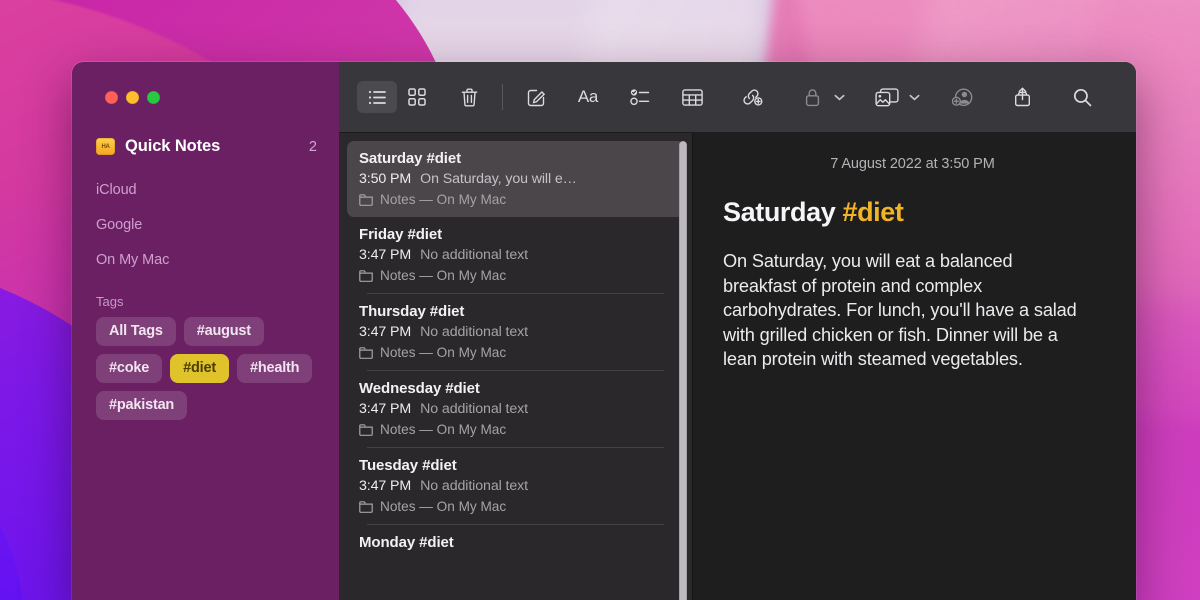 The image size is (1200, 600). What do you see at coordinates (199, 368) in the screenshot?
I see `tag-diet: #diet` at bounding box center [199, 368].